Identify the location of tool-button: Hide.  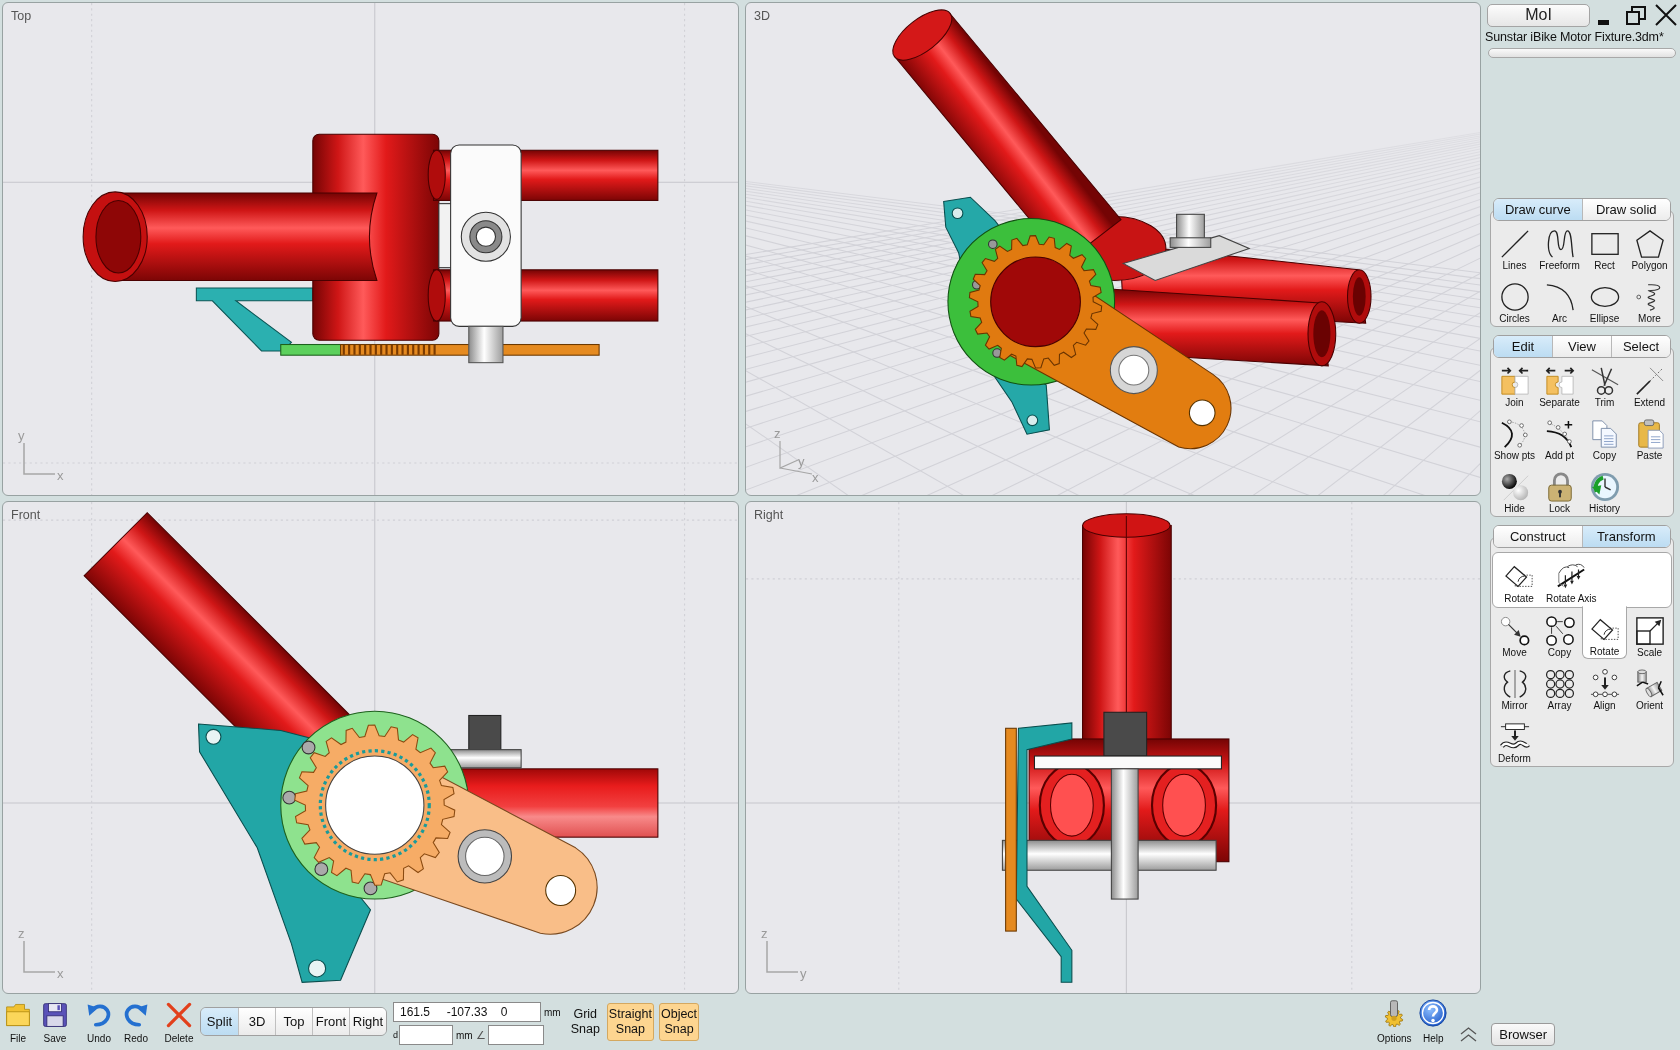
(1514, 491).